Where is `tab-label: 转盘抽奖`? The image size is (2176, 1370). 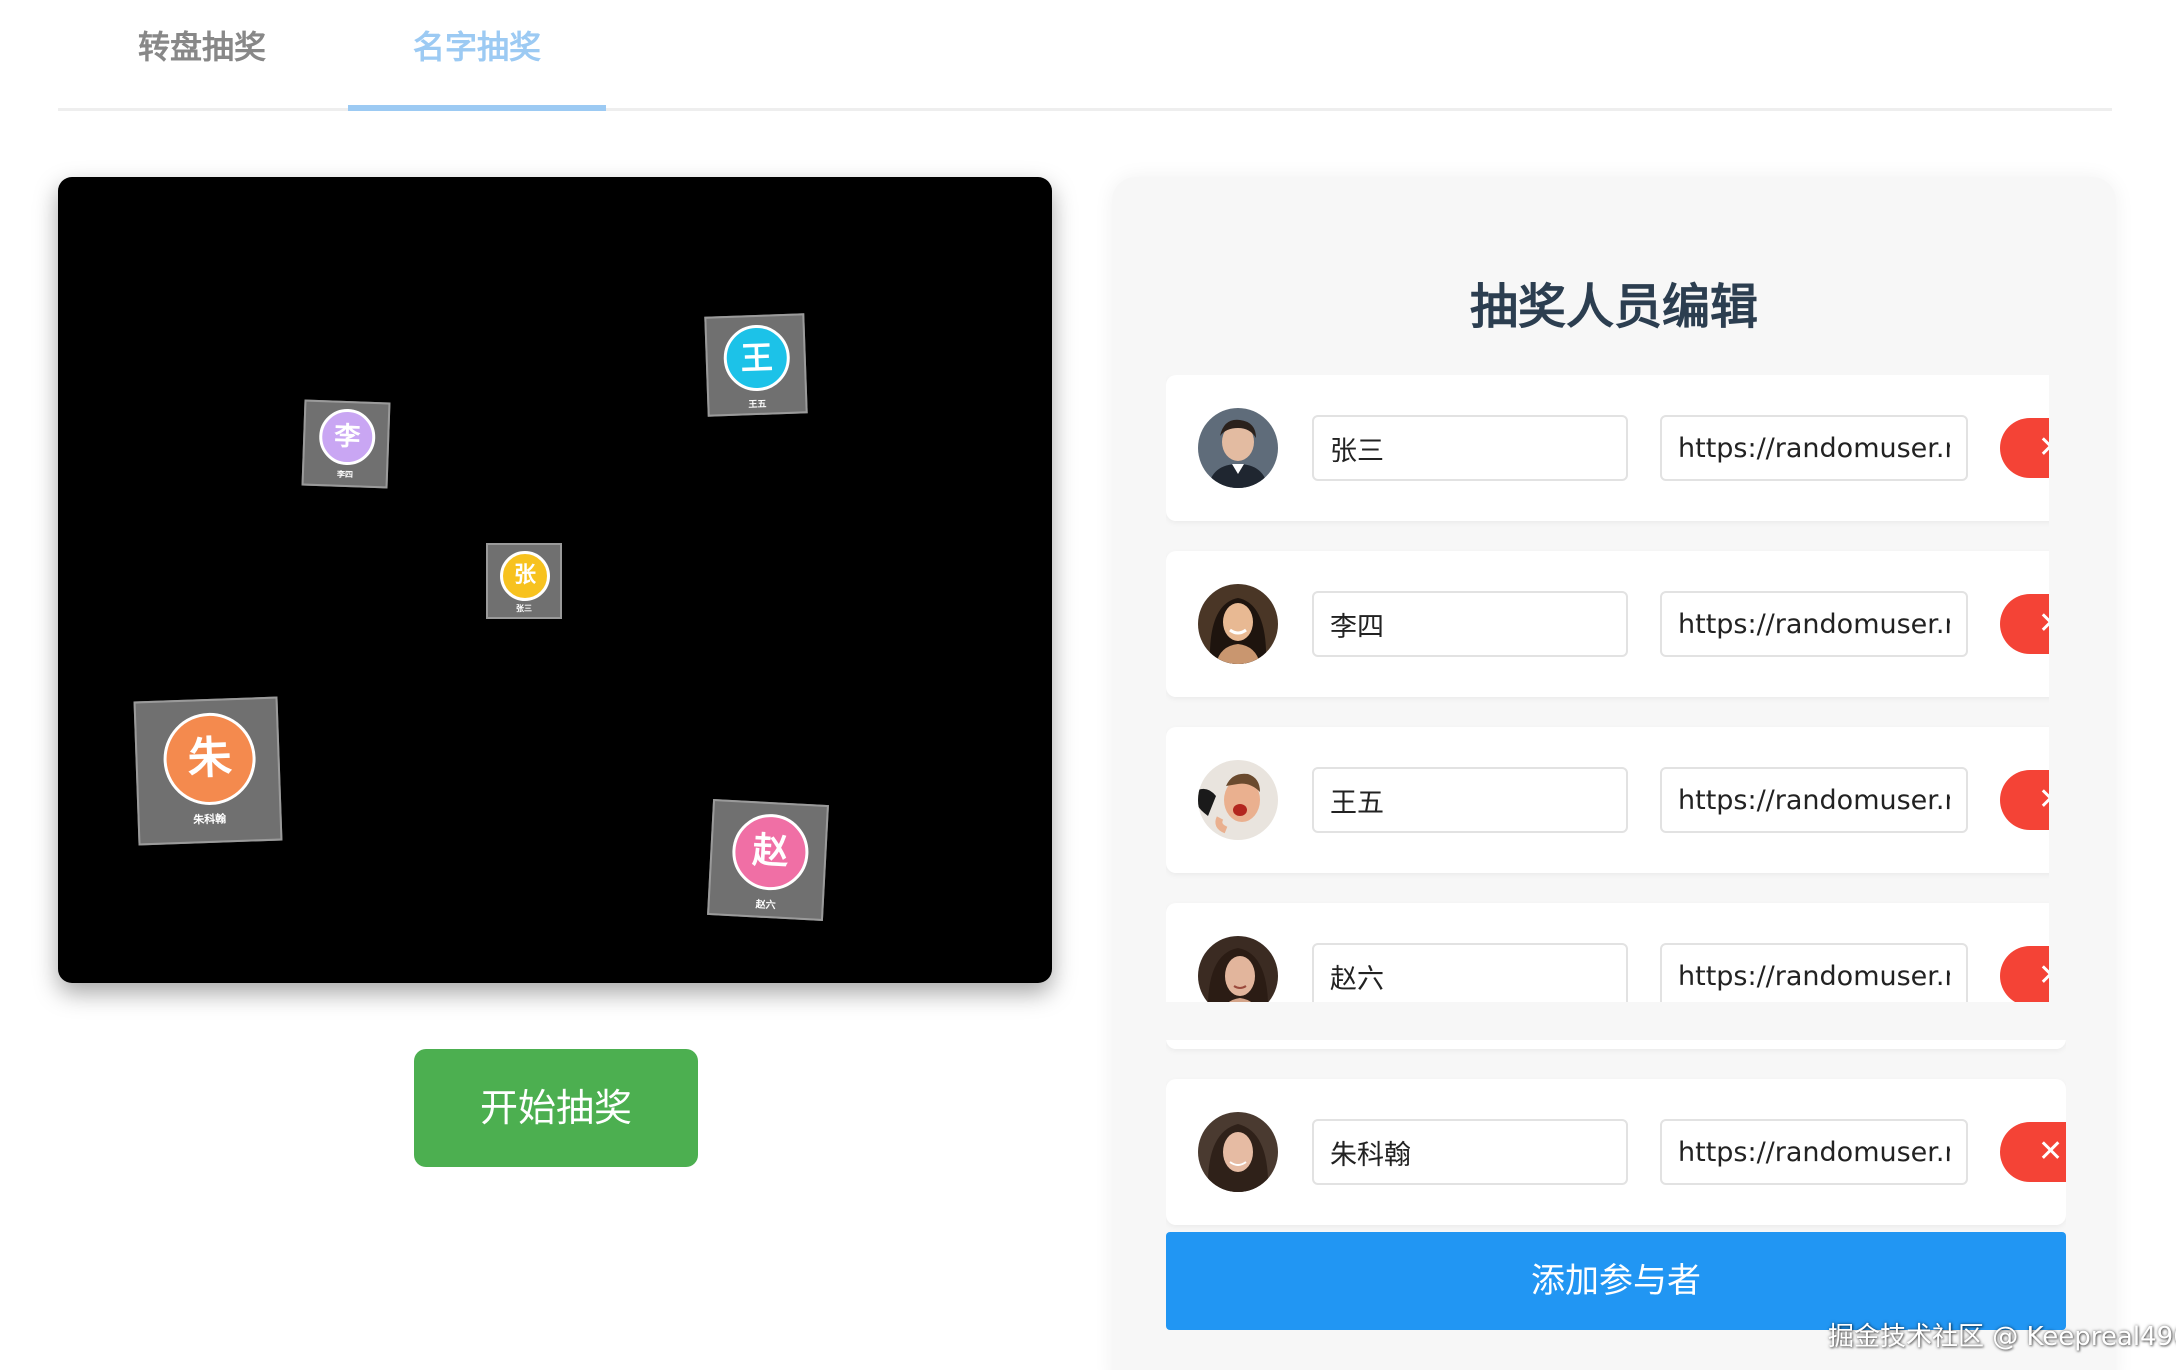
tab-label: 转盘抽奖 is located at coordinates (201, 47).